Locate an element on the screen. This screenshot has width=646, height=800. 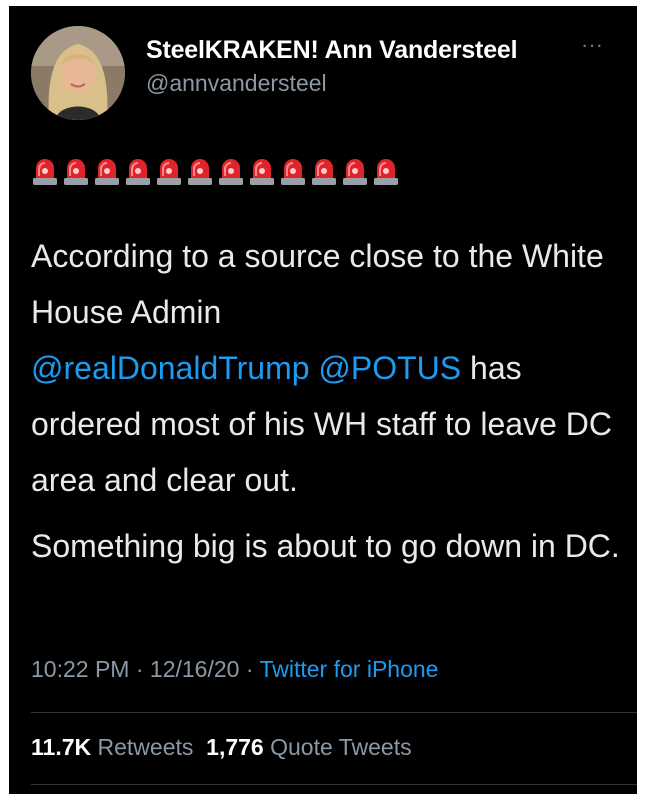
display-name: SteelKRAKEN! Ann Vandersteel is located at coordinates (332, 50).